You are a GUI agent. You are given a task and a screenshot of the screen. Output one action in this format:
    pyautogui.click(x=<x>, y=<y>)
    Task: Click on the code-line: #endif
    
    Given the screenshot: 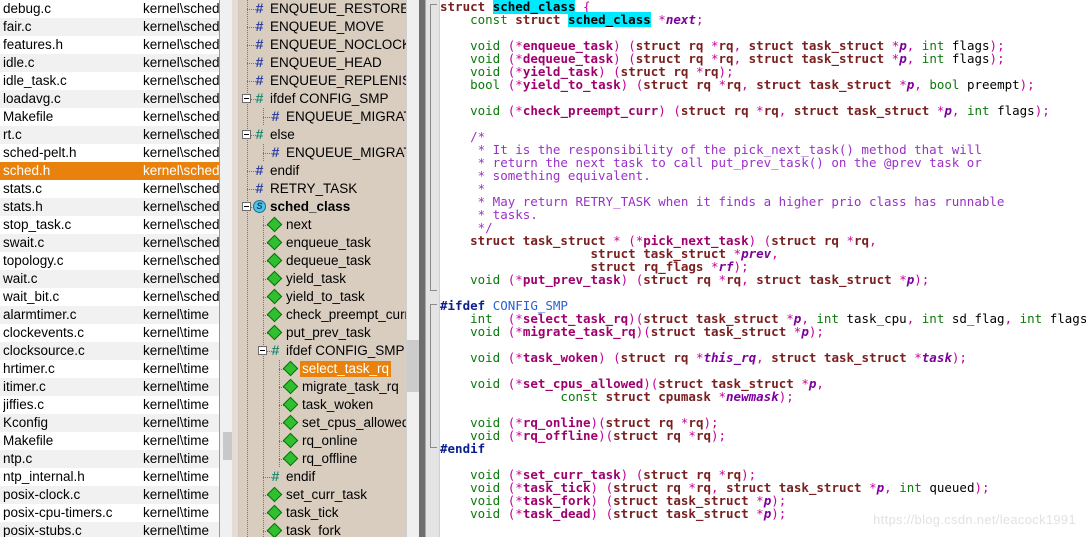 What is the action you would take?
    pyautogui.click(x=463, y=448)
    